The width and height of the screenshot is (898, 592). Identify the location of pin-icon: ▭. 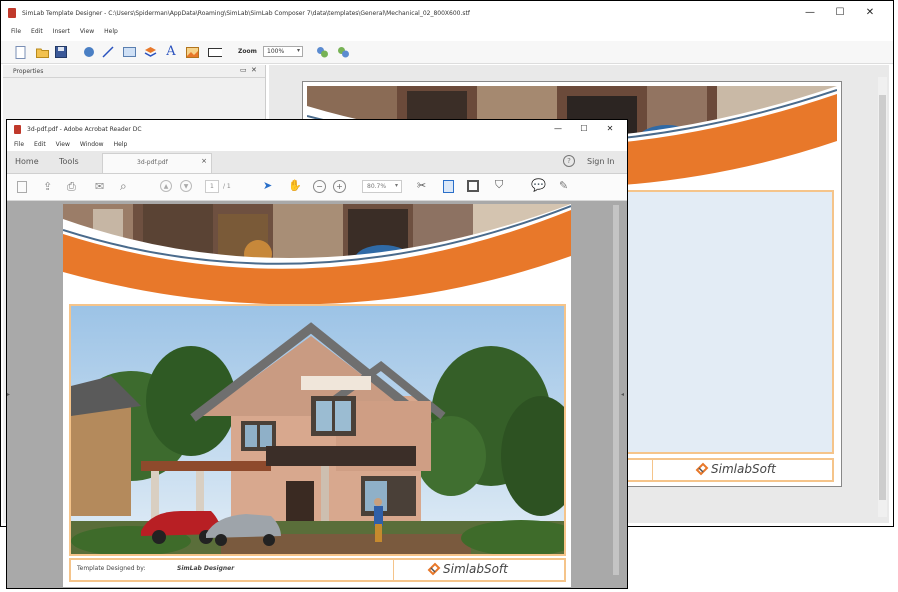
(243, 70).